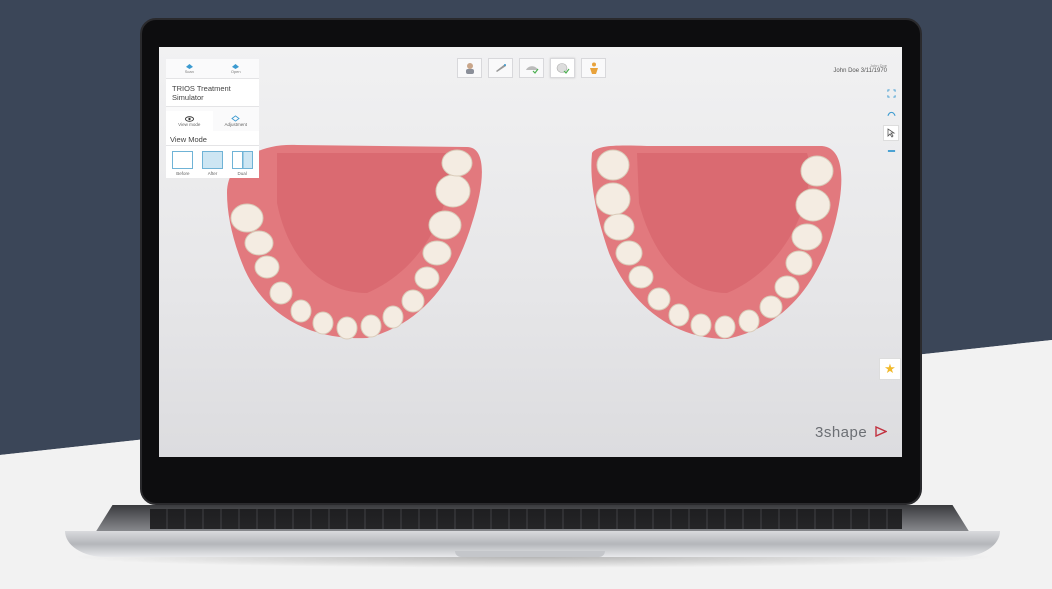  I want to click on rotate-up-icon, so click(891, 113).